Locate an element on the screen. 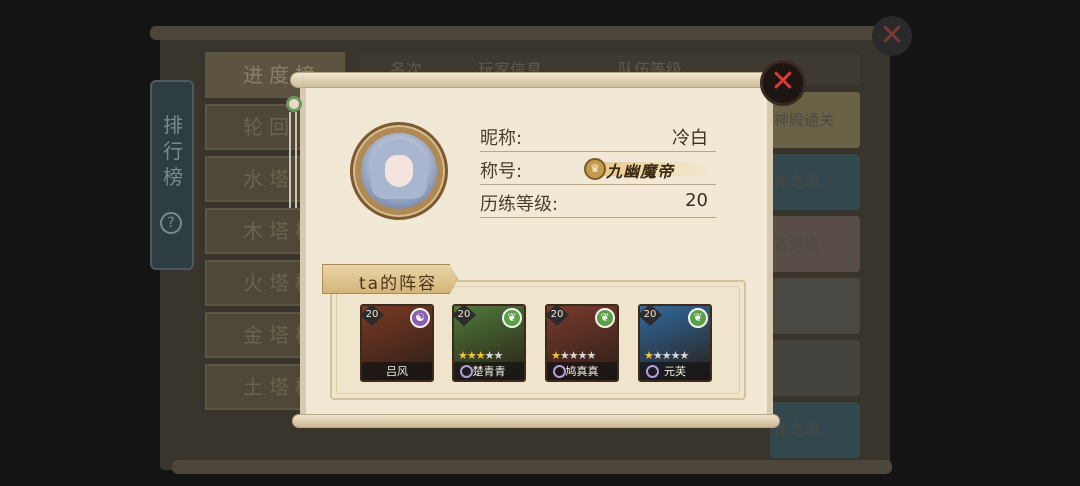 Image resolution: width=1080 pixels, height=486 pixels. ranking-progress-column: 神殿通关 命之间 古遗迹 蝌连廊 命之间 is located at coordinates (815, 278).